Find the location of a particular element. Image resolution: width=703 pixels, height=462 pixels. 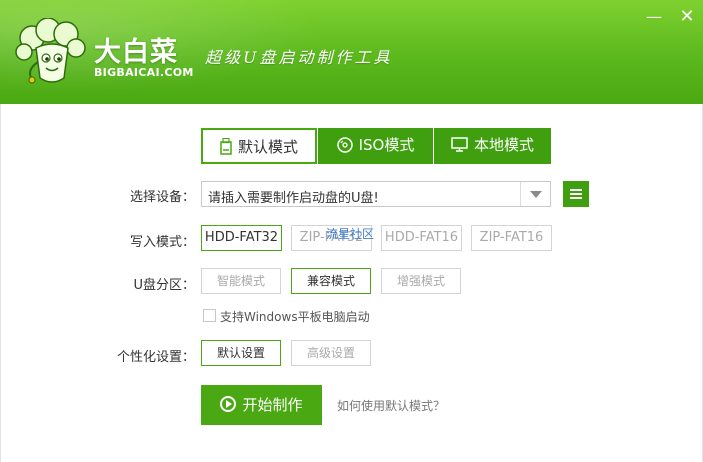

tablet-support-checkbox is located at coordinates (209, 315).